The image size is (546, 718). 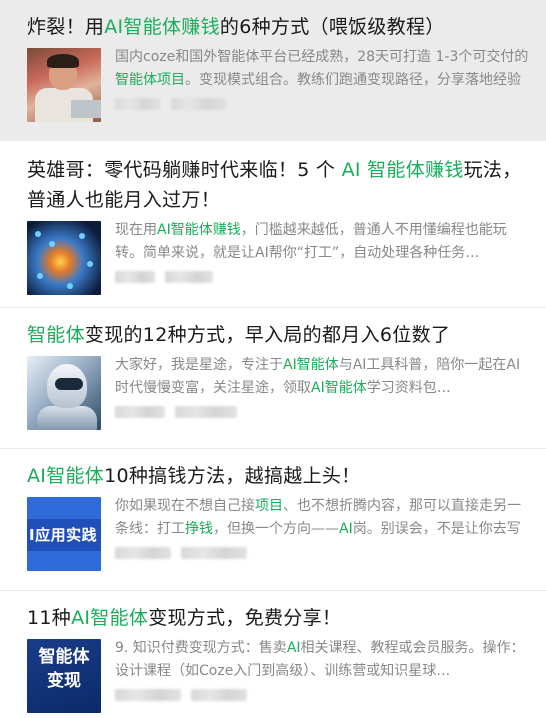 What do you see at coordinates (279, 185) in the screenshot?
I see `result-title: 英雄哥：零代码躺赚时代来临！5 个 AI 智能体赚钱玩法，普通人也能月入过万！` at bounding box center [279, 185].